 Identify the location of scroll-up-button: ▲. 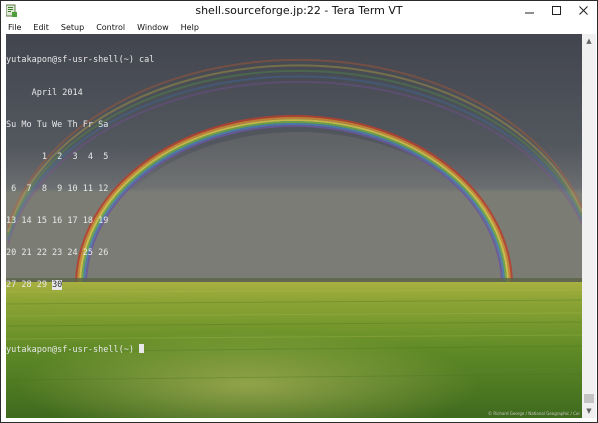
(589, 41).